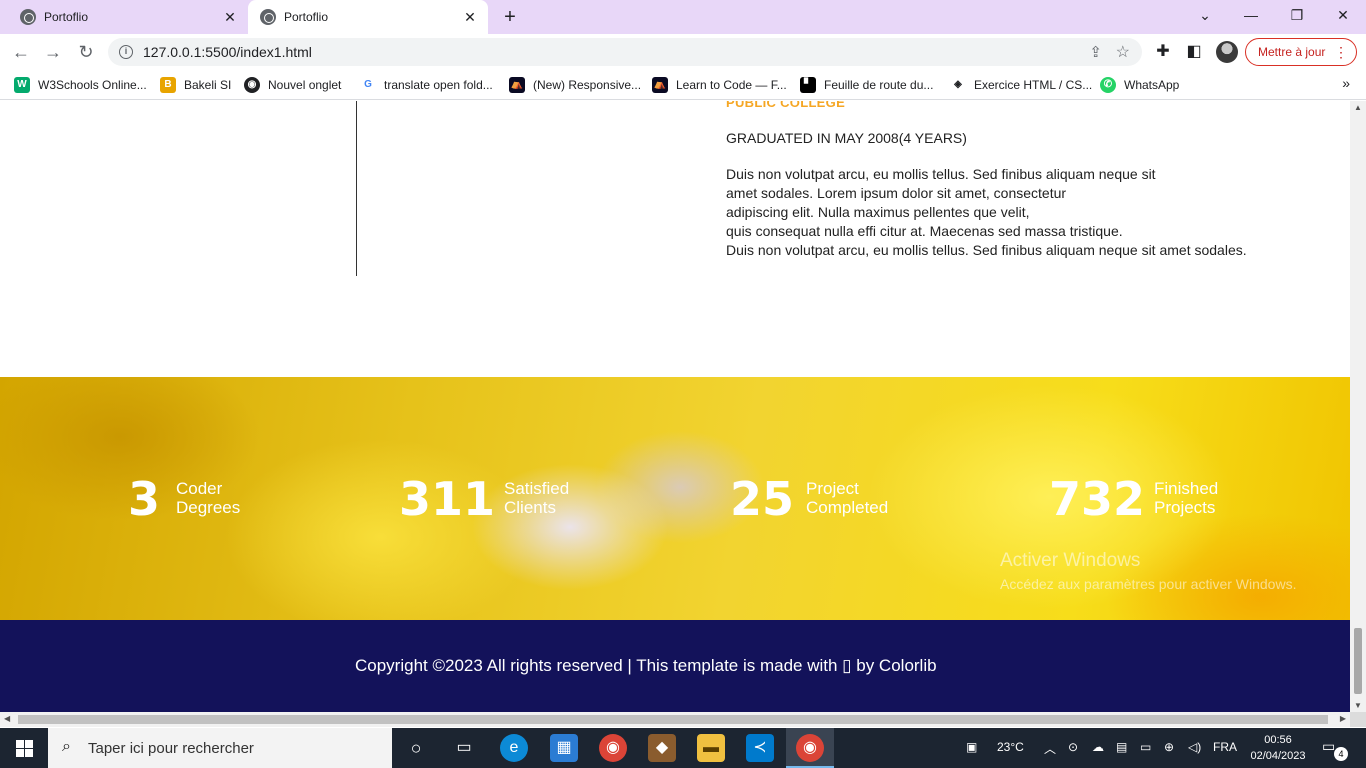 This screenshot has height=768, width=1366. What do you see at coordinates (762, 499) in the screenshot?
I see `counter-number: 25` at bounding box center [762, 499].